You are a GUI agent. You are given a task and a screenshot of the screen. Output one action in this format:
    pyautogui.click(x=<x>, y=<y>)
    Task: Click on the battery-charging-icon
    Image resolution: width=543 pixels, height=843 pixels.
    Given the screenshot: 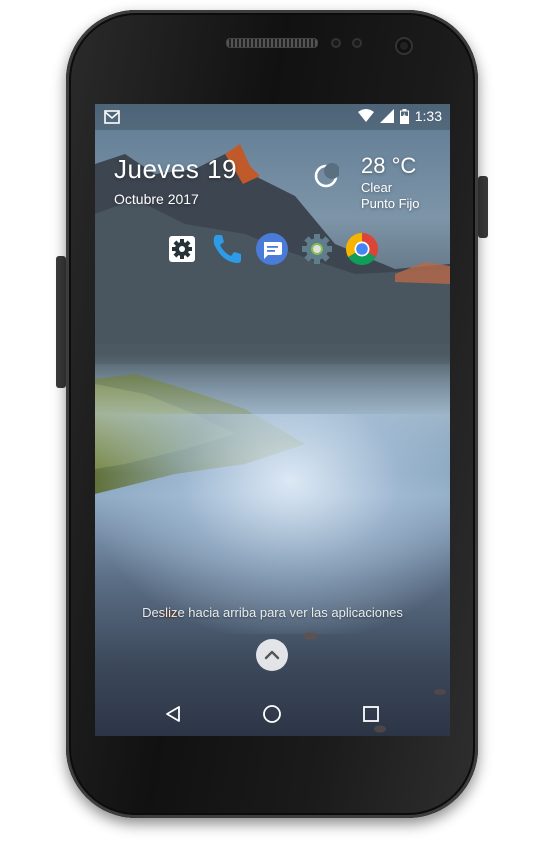 What is the action you would take?
    pyautogui.click(x=404, y=116)
    